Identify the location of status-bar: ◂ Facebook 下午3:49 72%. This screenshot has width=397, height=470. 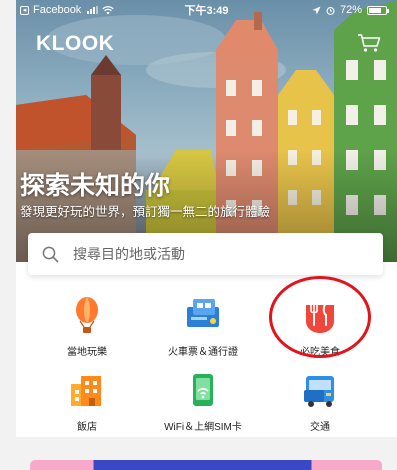
(206, 10).